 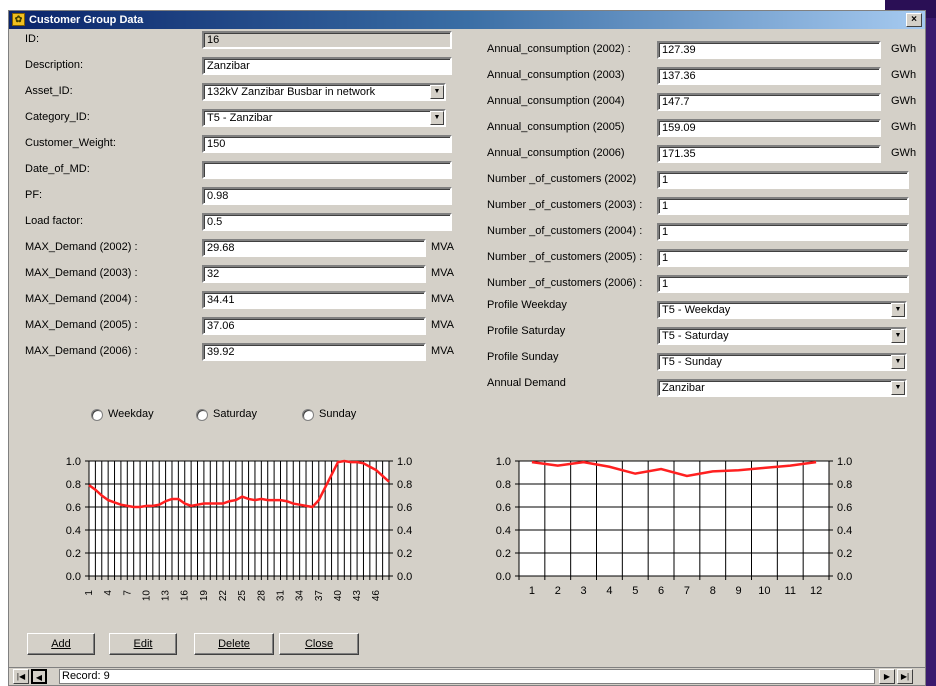 What do you see at coordinates (327, 222) in the screenshot?
I see `load-factor-field: 0.5` at bounding box center [327, 222].